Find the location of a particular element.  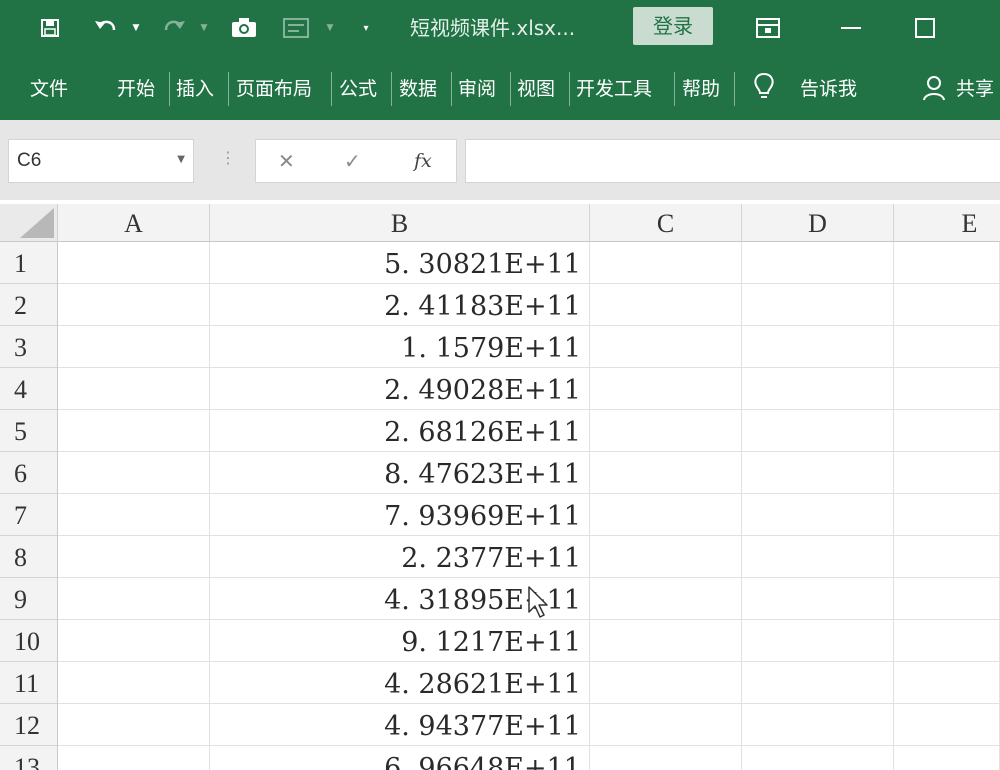

row-header: 6 is located at coordinates (29, 473).